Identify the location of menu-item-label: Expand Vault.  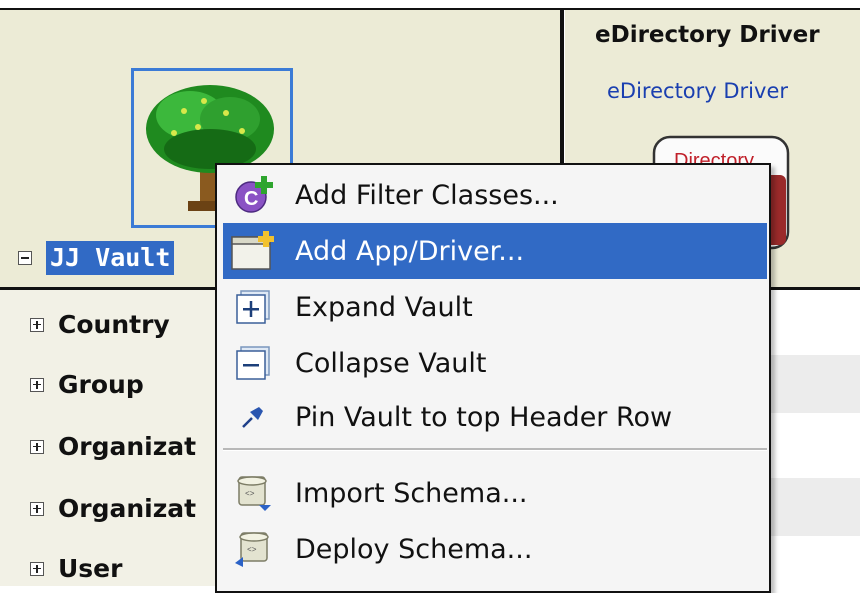
(384, 307).